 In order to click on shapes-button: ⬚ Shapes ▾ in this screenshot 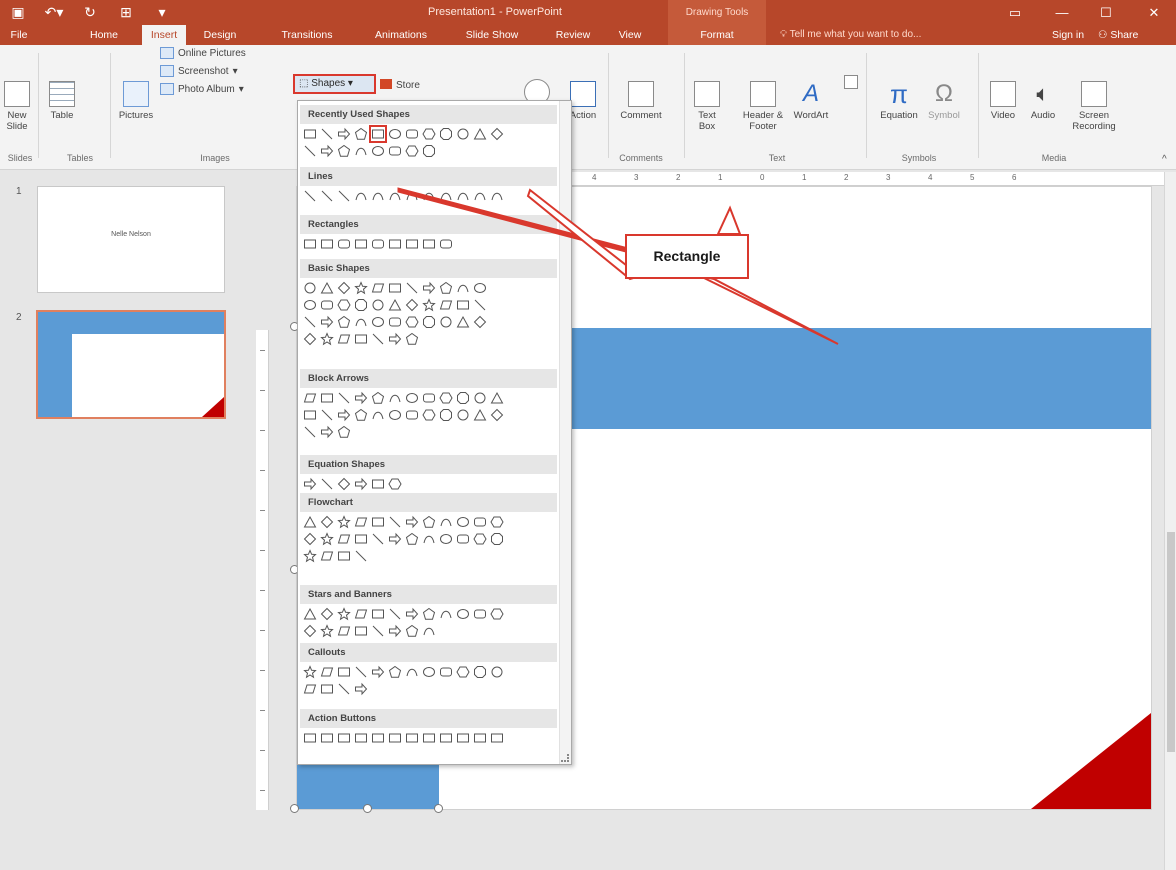, I will do `click(334, 84)`.